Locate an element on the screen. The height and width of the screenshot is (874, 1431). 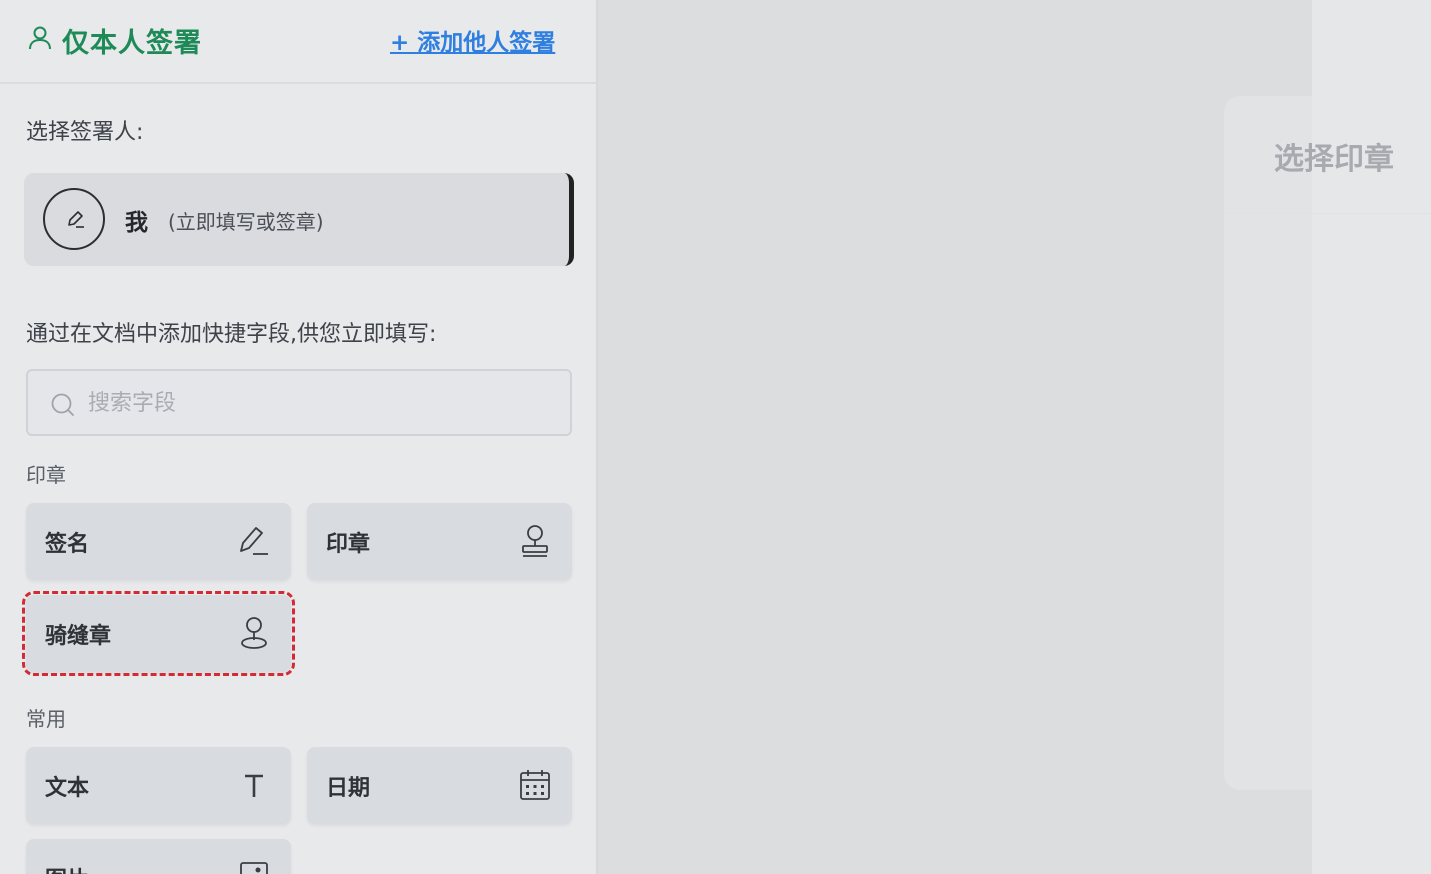
field-seam-seal-button: 骑缝章 is located at coordinates (158, 633).